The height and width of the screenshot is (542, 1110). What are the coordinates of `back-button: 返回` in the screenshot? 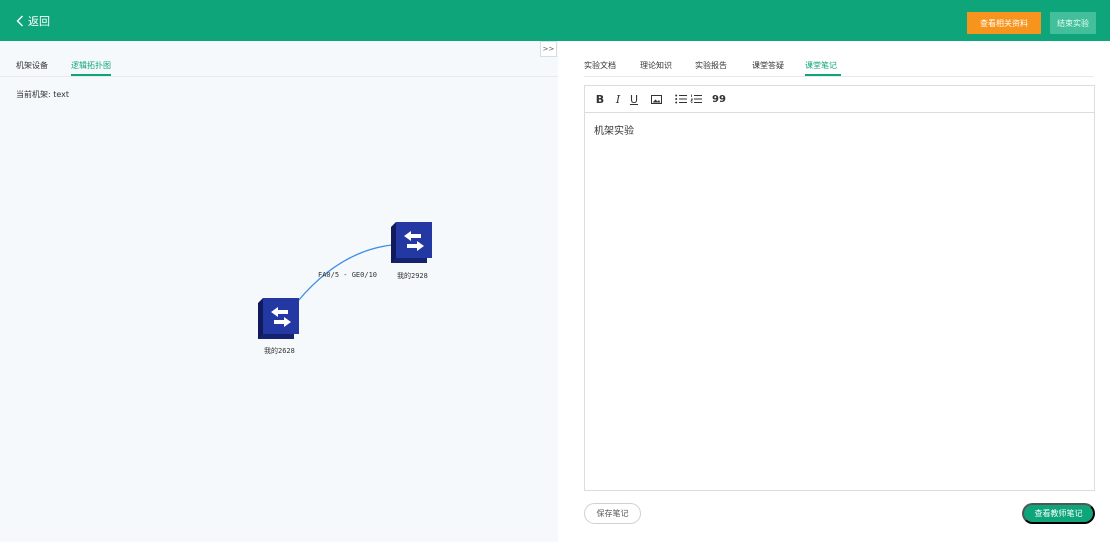 It's located at (33, 21).